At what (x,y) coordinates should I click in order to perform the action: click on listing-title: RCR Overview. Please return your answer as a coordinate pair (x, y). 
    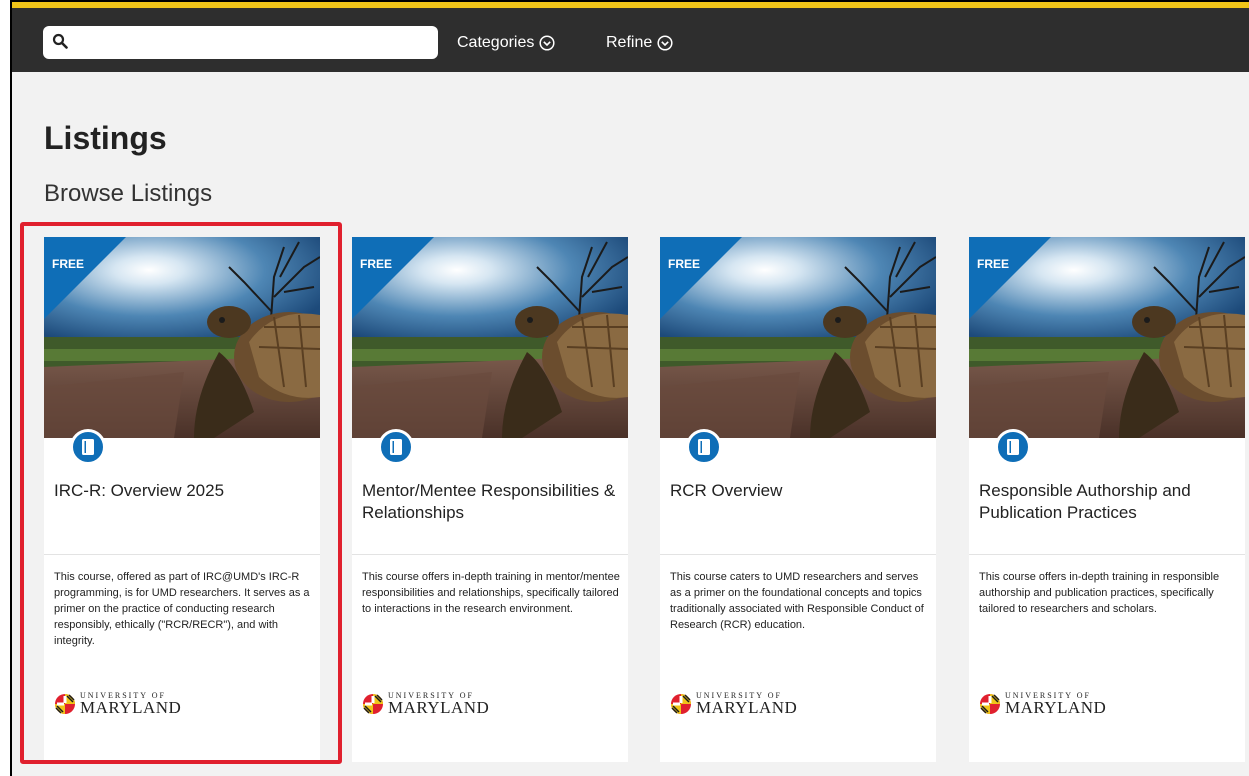
    Looking at the image, I should click on (798, 491).